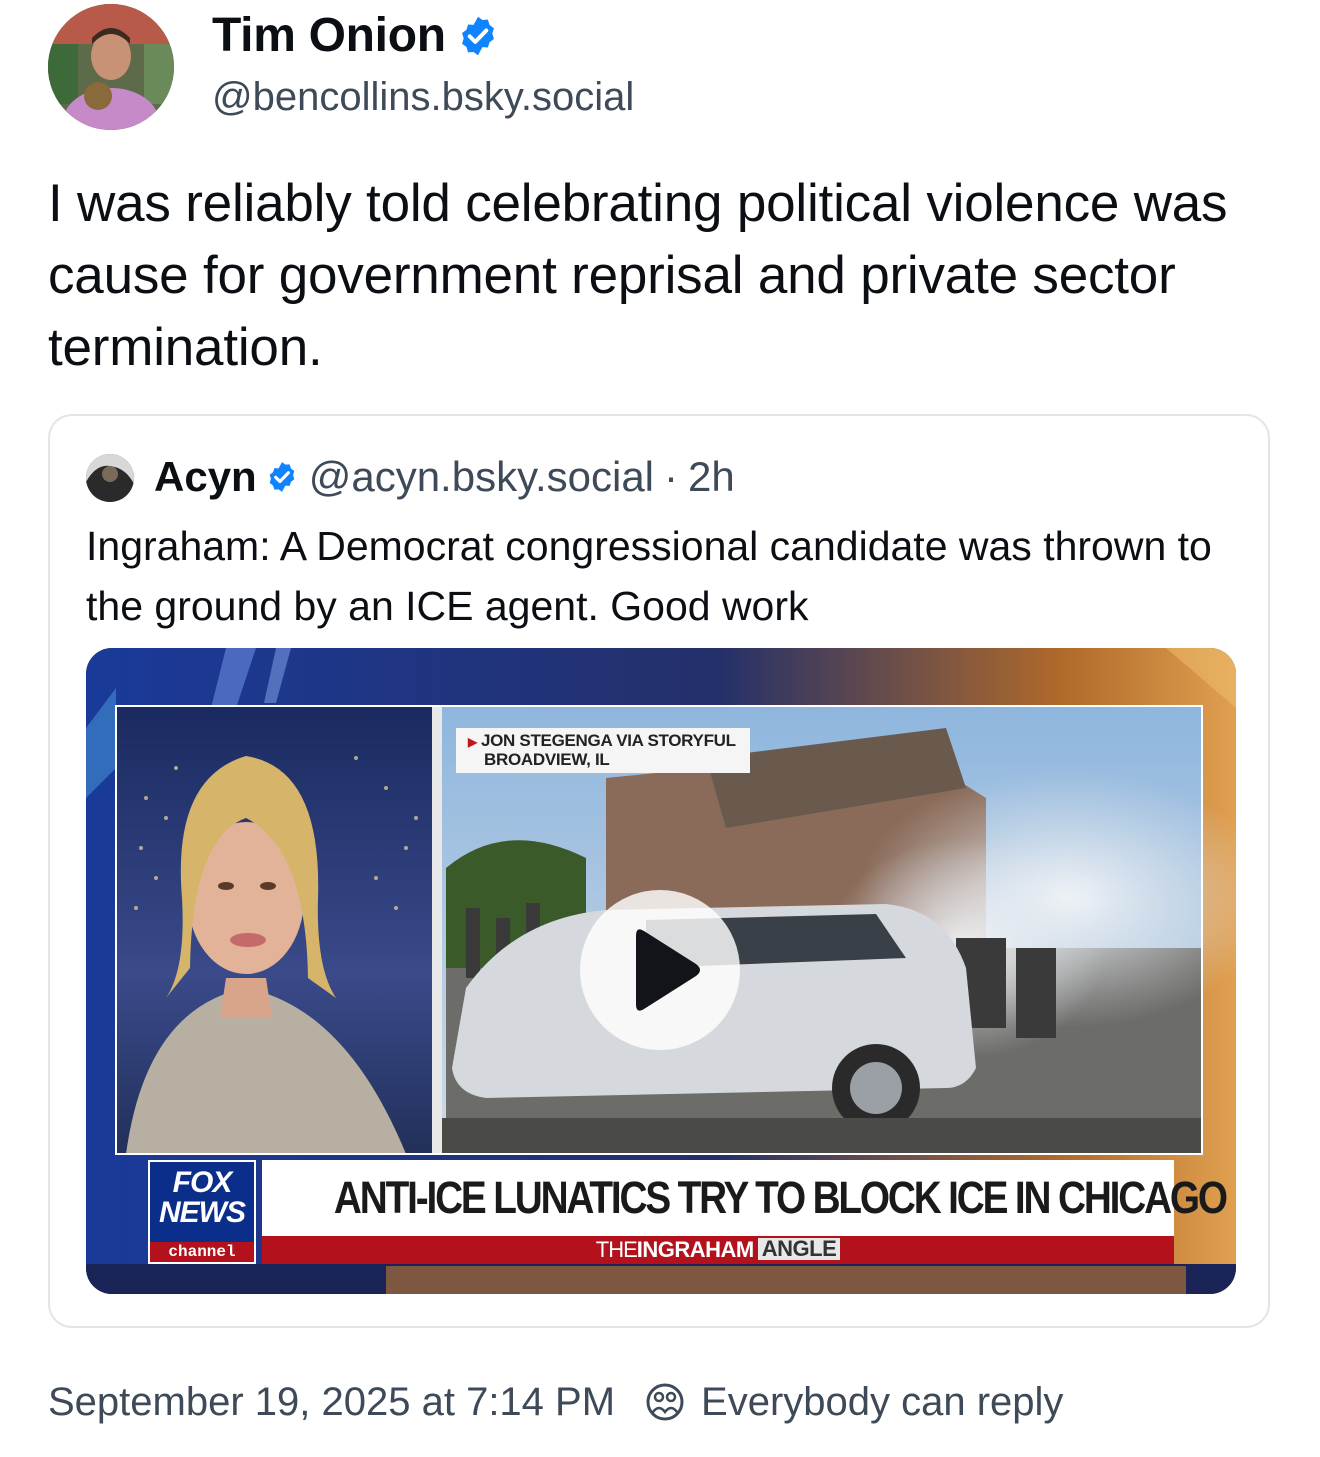 The image size is (1320, 1457). What do you see at coordinates (547, 759) in the screenshot?
I see `credit-line-location: BROADVIEW, IL` at bounding box center [547, 759].